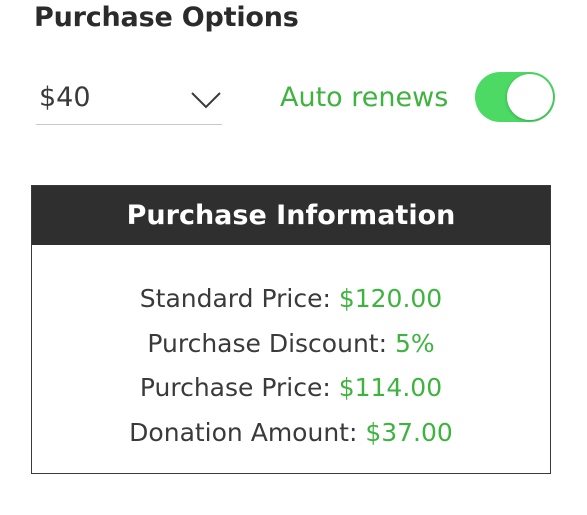 The width and height of the screenshot is (587, 515). Describe the element at coordinates (414, 343) in the screenshot. I see `purchase-discount-value: 5%` at that location.